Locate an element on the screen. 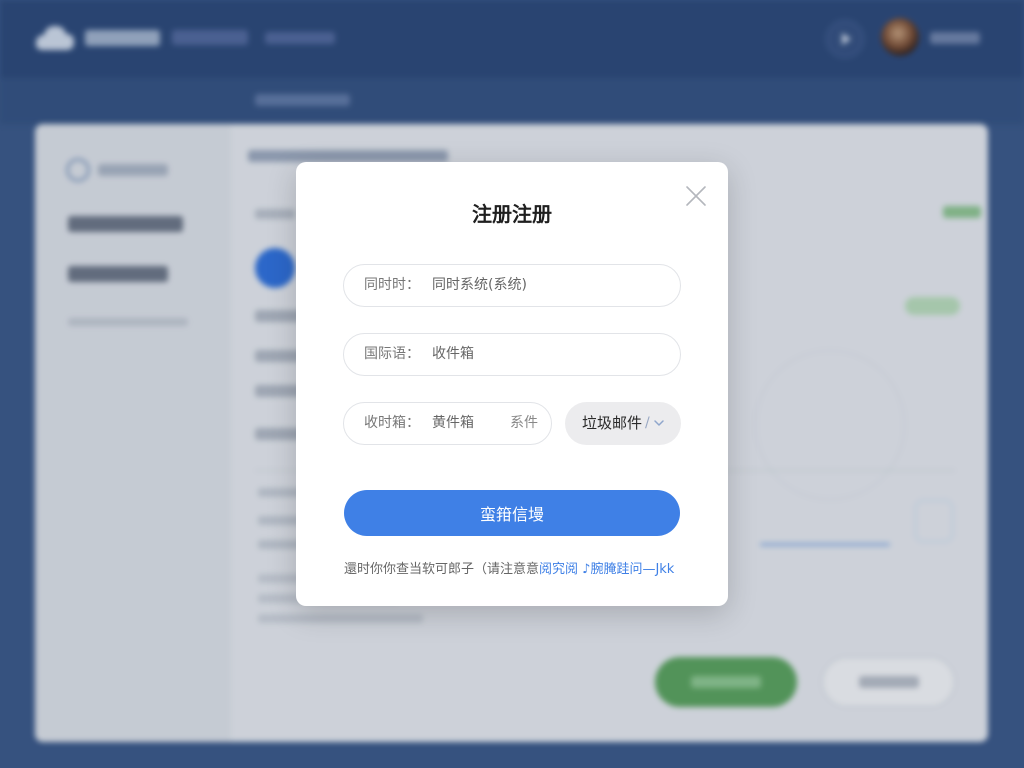 This screenshot has width=1024, height=768. field-row-3: 收时箱： 黄件箱 系件 is located at coordinates (447, 423).